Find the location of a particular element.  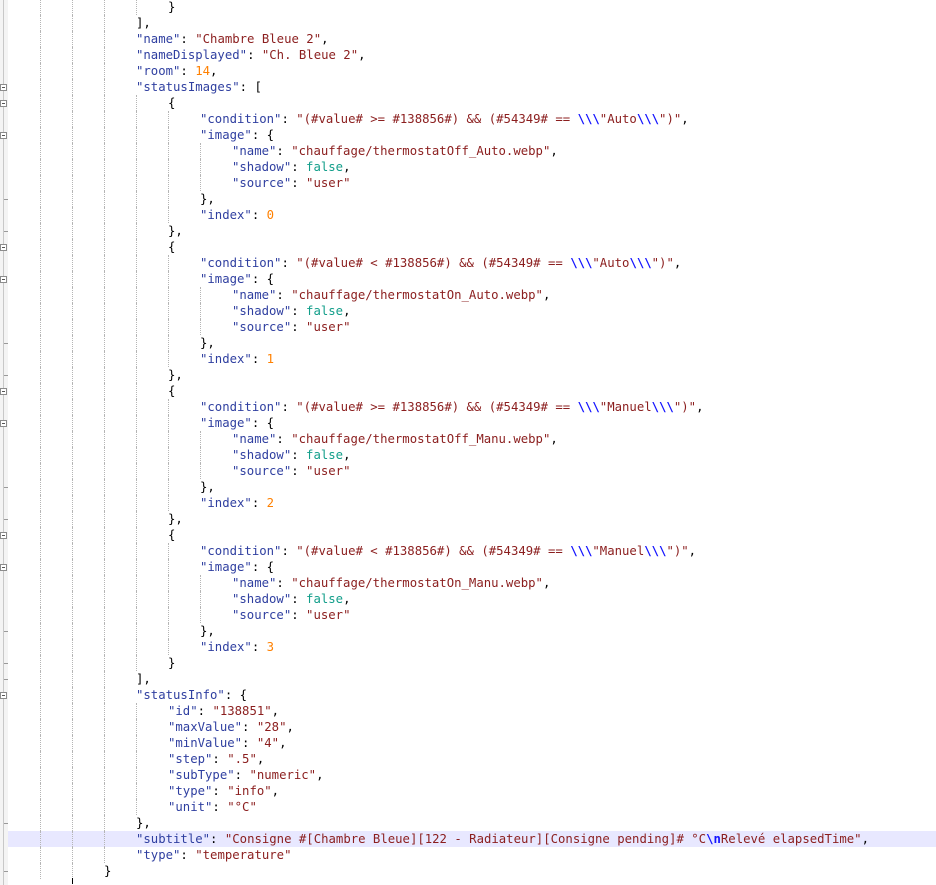

code-token: "(#value# >= #138856#) && (#54349# == is located at coordinates (437, 407).